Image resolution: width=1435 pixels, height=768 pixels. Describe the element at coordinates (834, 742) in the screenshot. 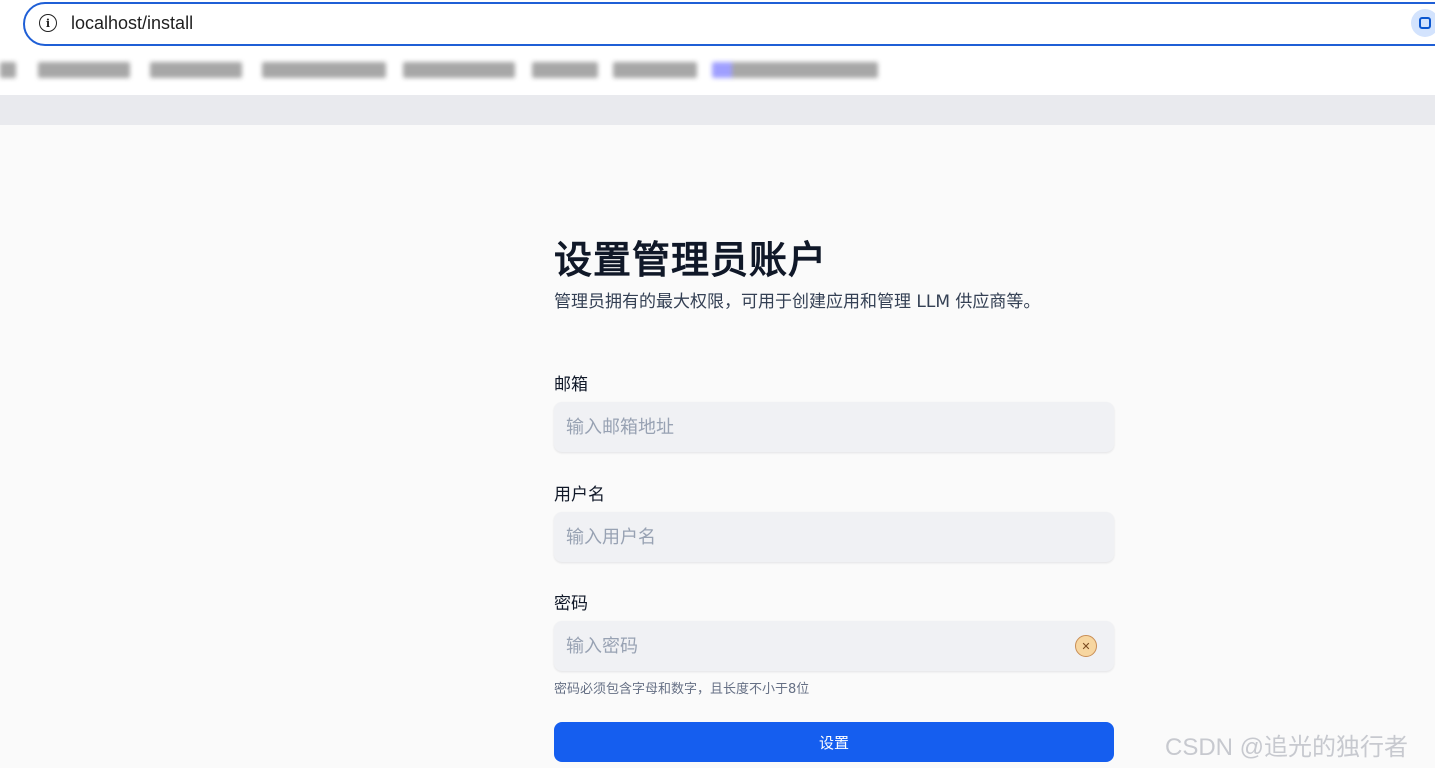

I see `submit-button: 设置` at that location.